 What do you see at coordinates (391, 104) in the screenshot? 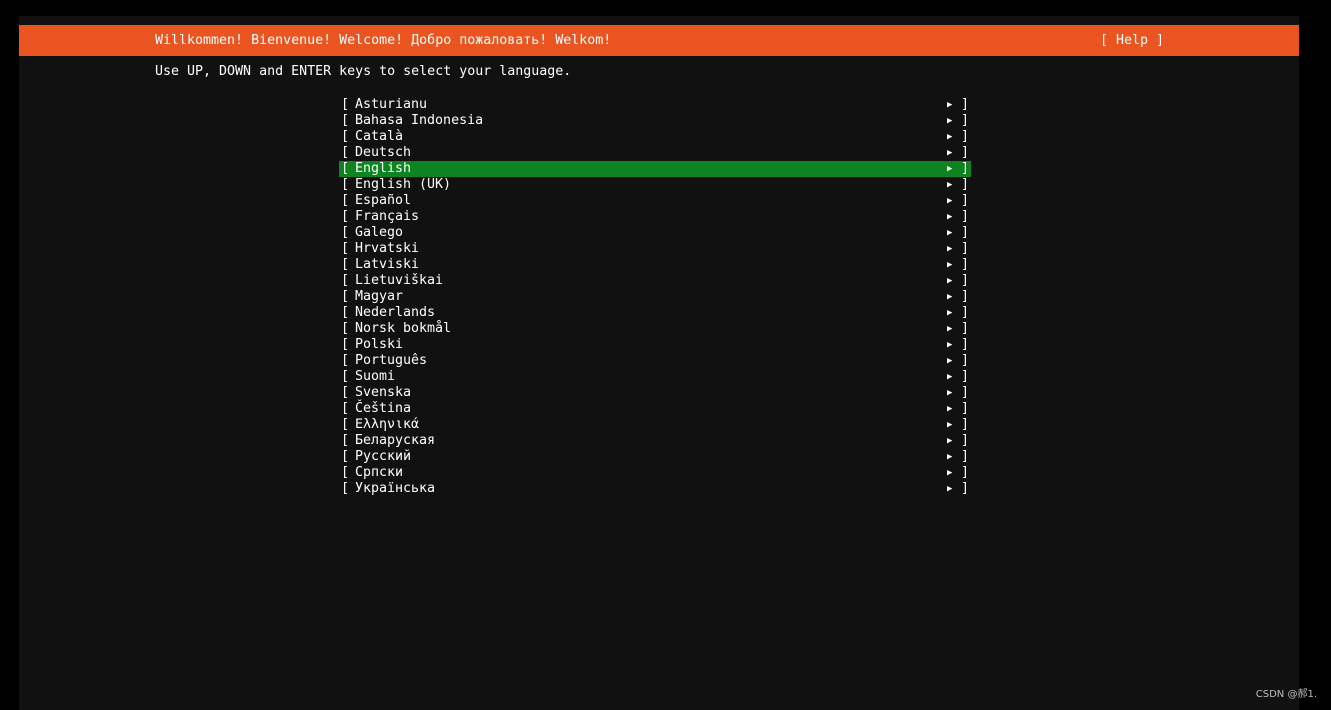
I see `language-label: Asturianu` at bounding box center [391, 104].